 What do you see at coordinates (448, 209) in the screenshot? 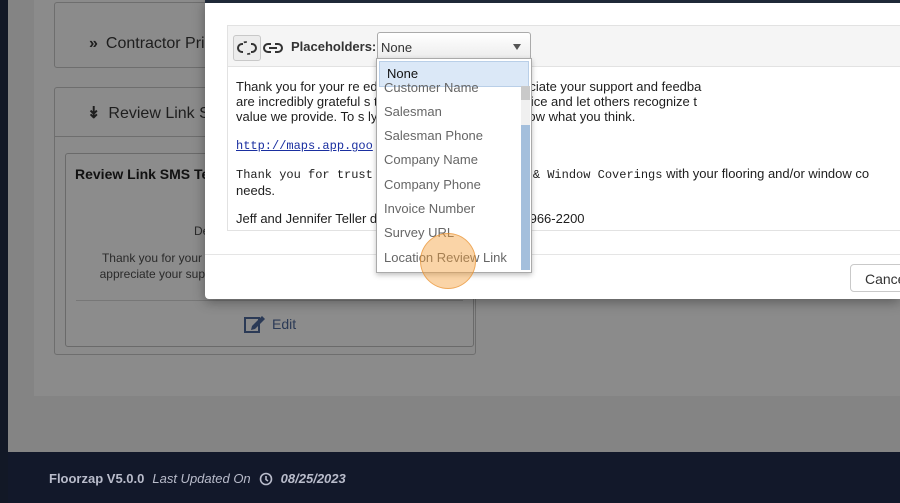
I see `dropdown-option-invoice-number: Invoice Number` at bounding box center [448, 209].